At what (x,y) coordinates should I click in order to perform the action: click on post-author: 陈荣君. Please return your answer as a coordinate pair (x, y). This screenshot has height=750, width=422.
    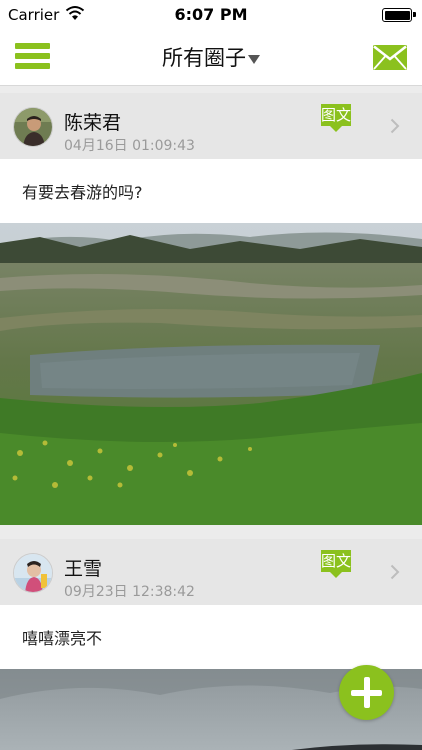
    Looking at the image, I should click on (93, 123).